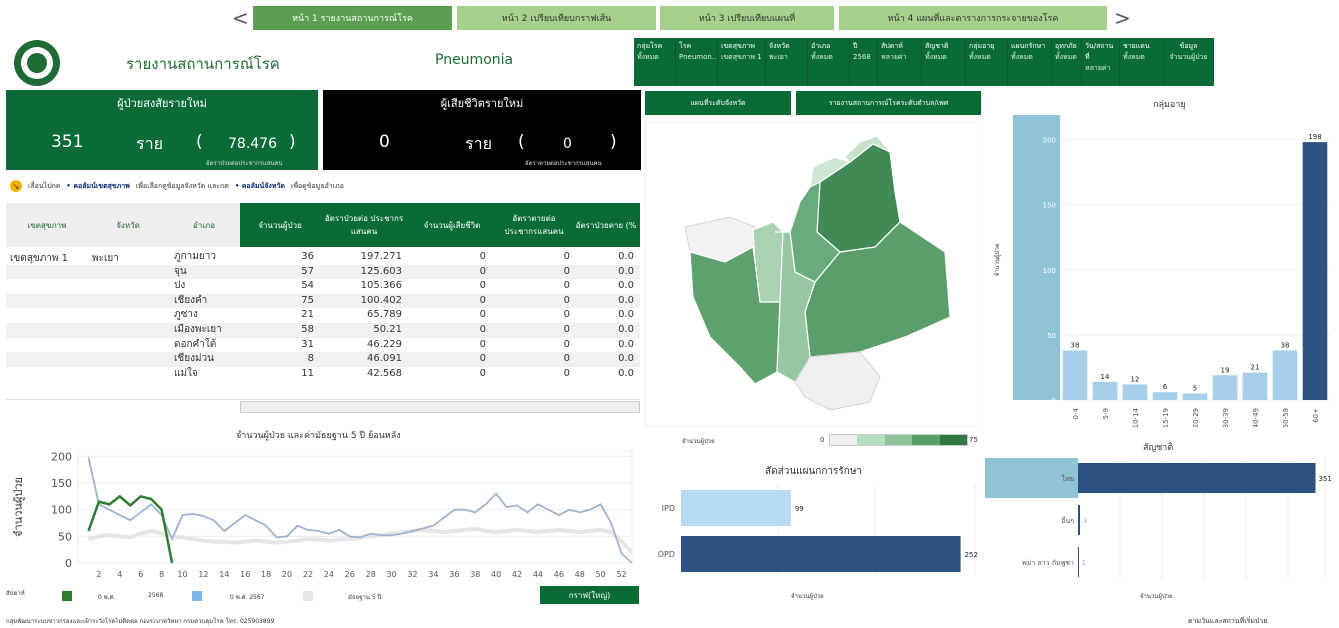 This screenshot has height=628, width=1339. What do you see at coordinates (203, 64) in the screenshot?
I see `page-title: รายงานสถานการณ์โรค` at bounding box center [203, 64].